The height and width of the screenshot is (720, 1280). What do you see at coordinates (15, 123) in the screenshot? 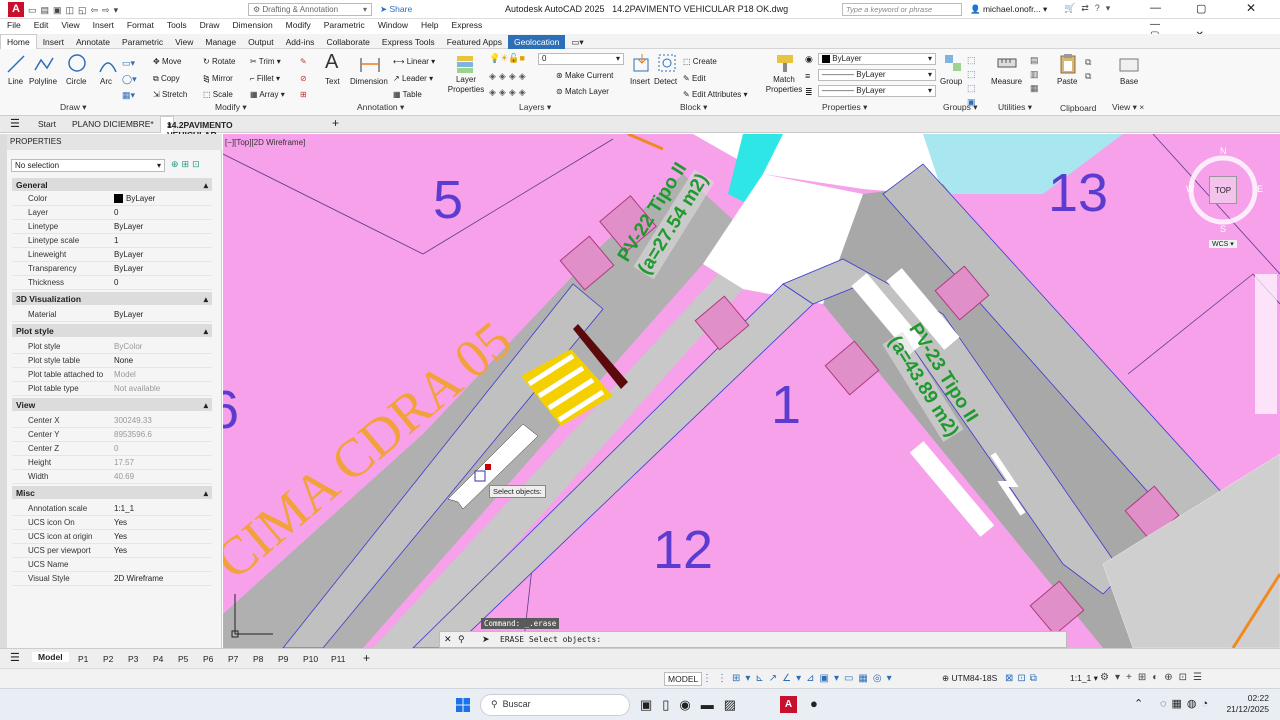
I see `hamburger-icon: ☰` at bounding box center [15, 123].